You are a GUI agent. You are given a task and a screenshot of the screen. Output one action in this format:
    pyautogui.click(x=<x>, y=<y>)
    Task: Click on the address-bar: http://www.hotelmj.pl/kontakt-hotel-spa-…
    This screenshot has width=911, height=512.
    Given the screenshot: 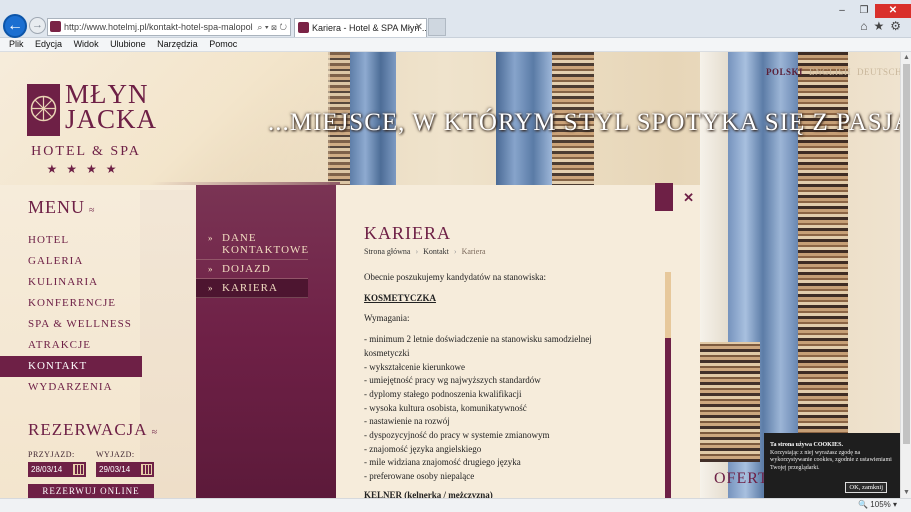 What is the action you would take?
    pyautogui.click(x=169, y=27)
    